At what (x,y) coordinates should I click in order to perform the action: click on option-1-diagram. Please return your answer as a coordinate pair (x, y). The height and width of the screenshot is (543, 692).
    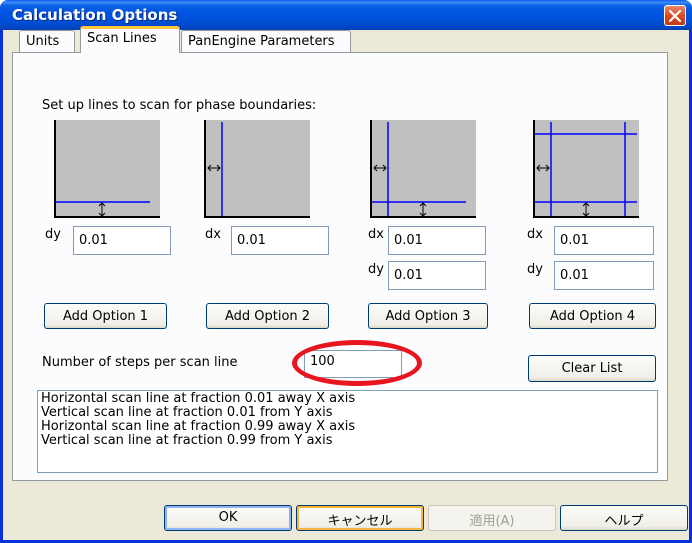
    Looking at the image, I should click on (107, 169).